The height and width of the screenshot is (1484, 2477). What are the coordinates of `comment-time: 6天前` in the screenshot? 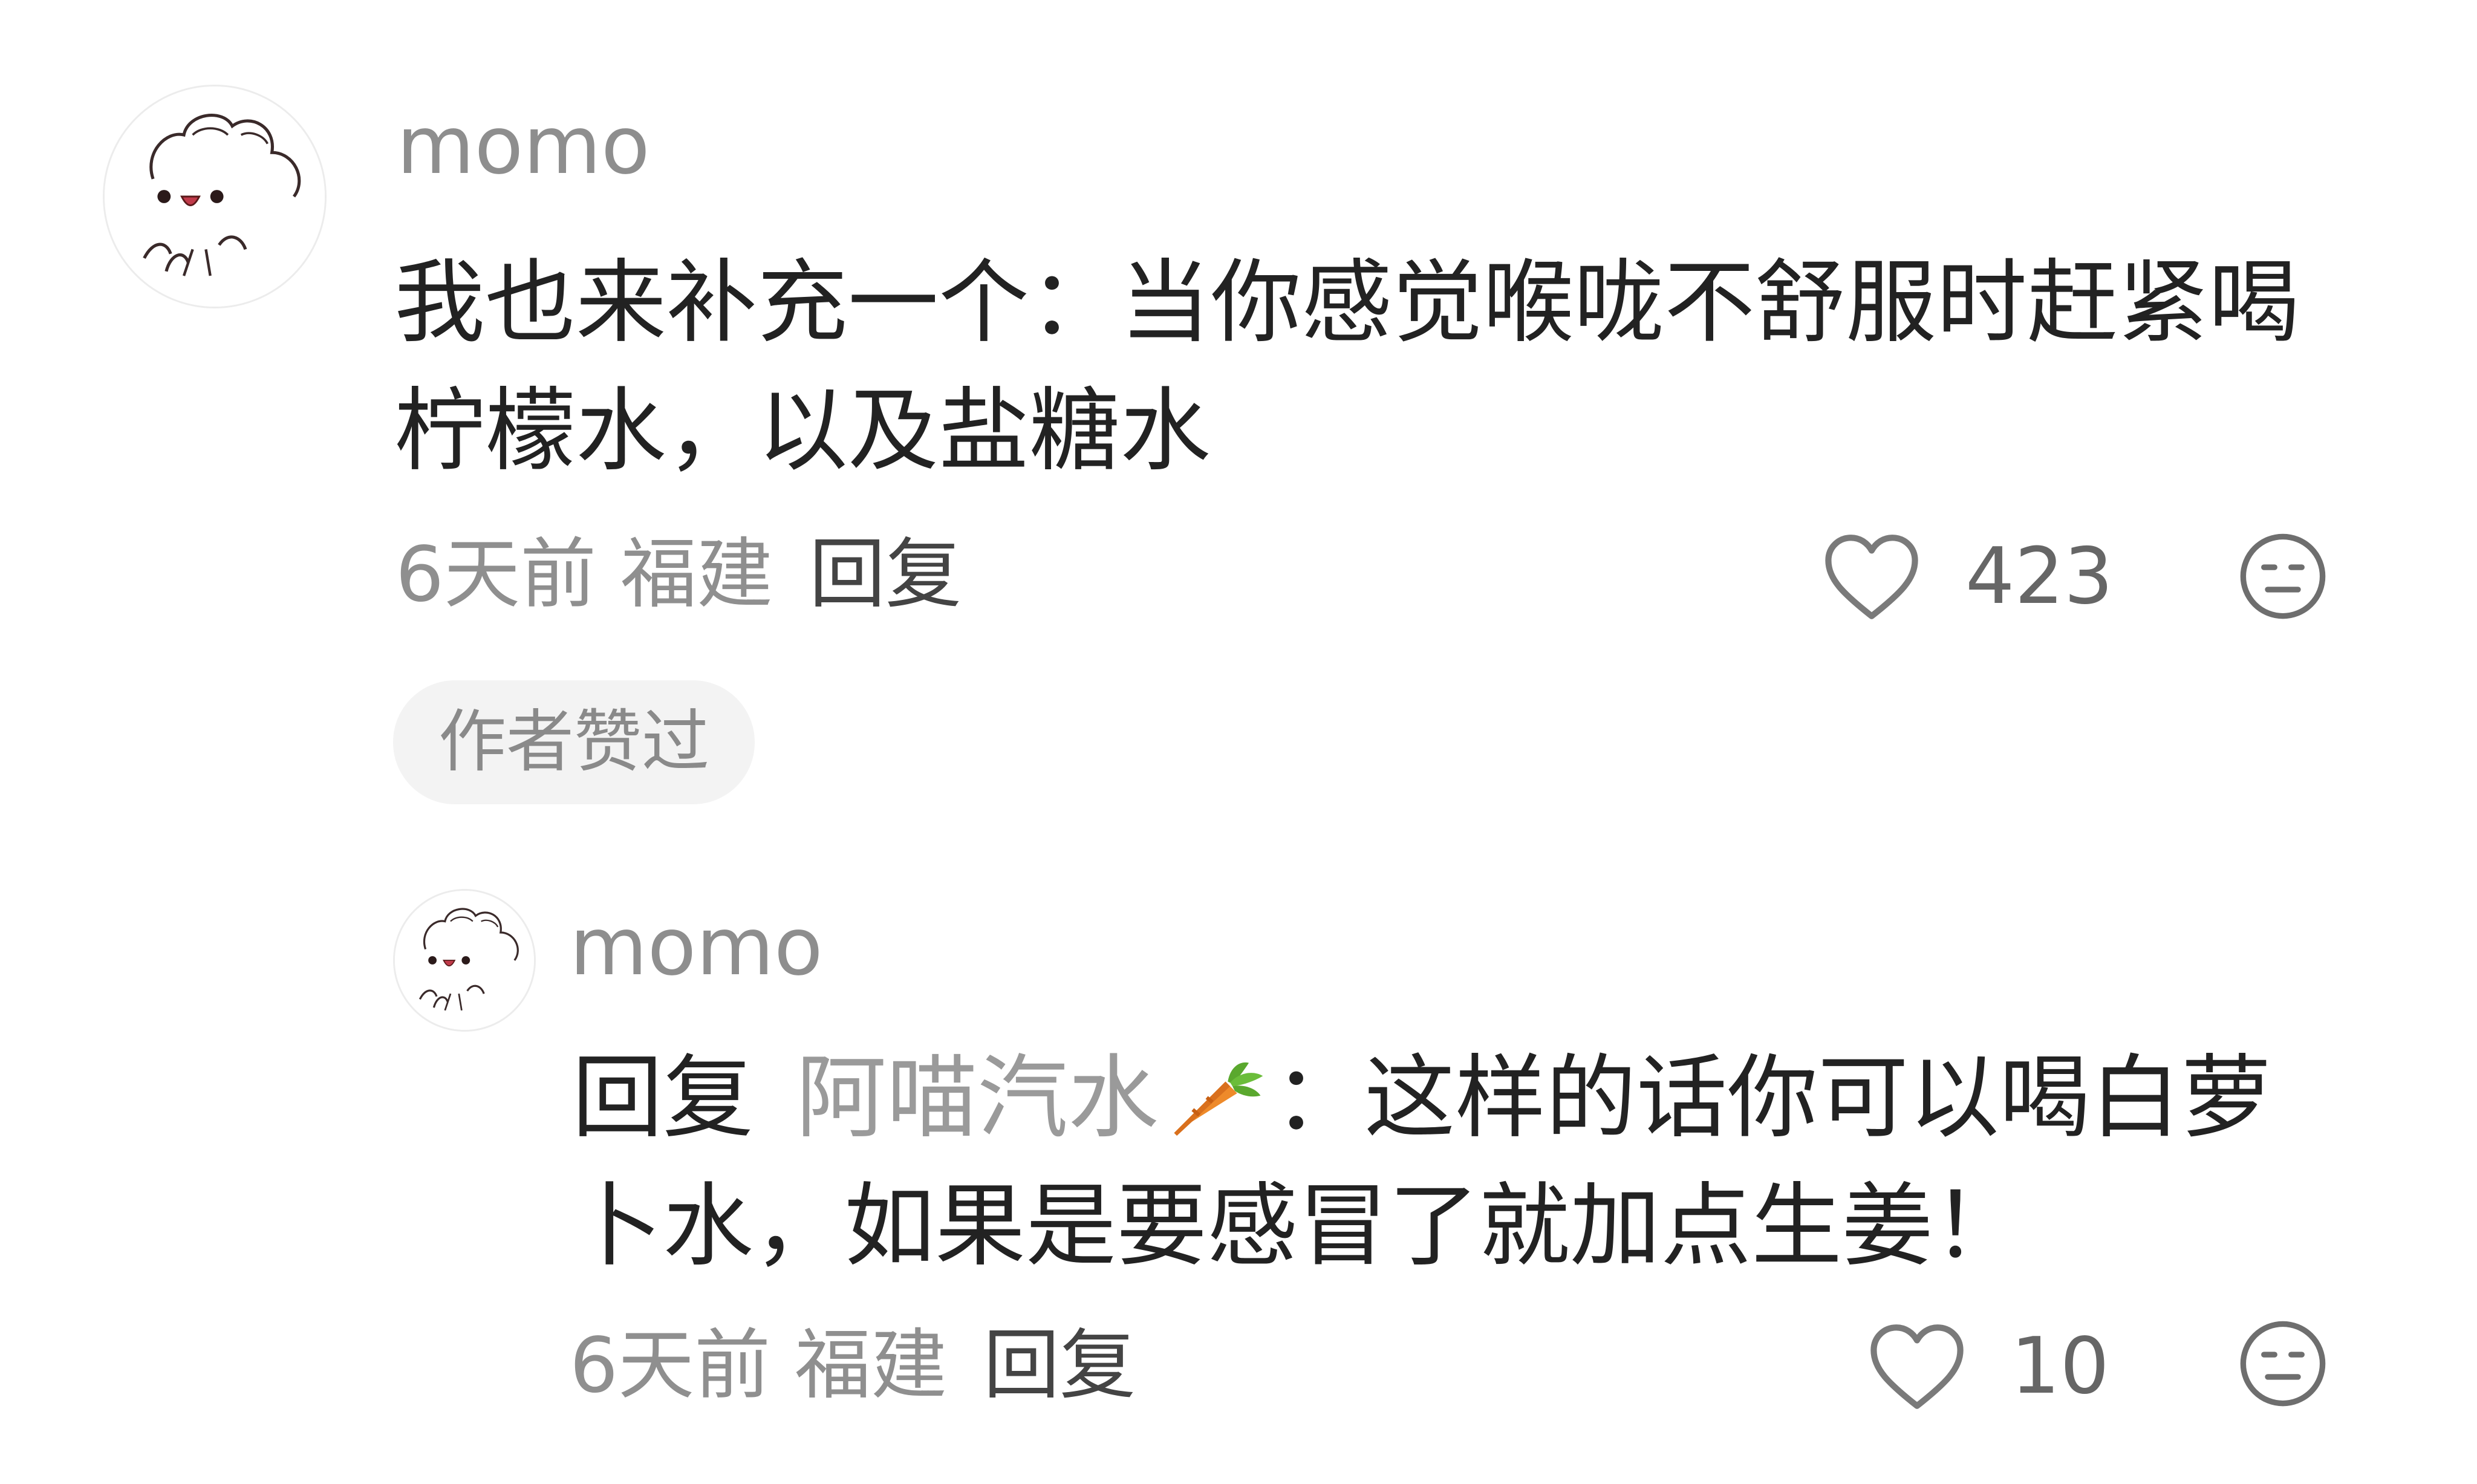 It's located at (496, 574).